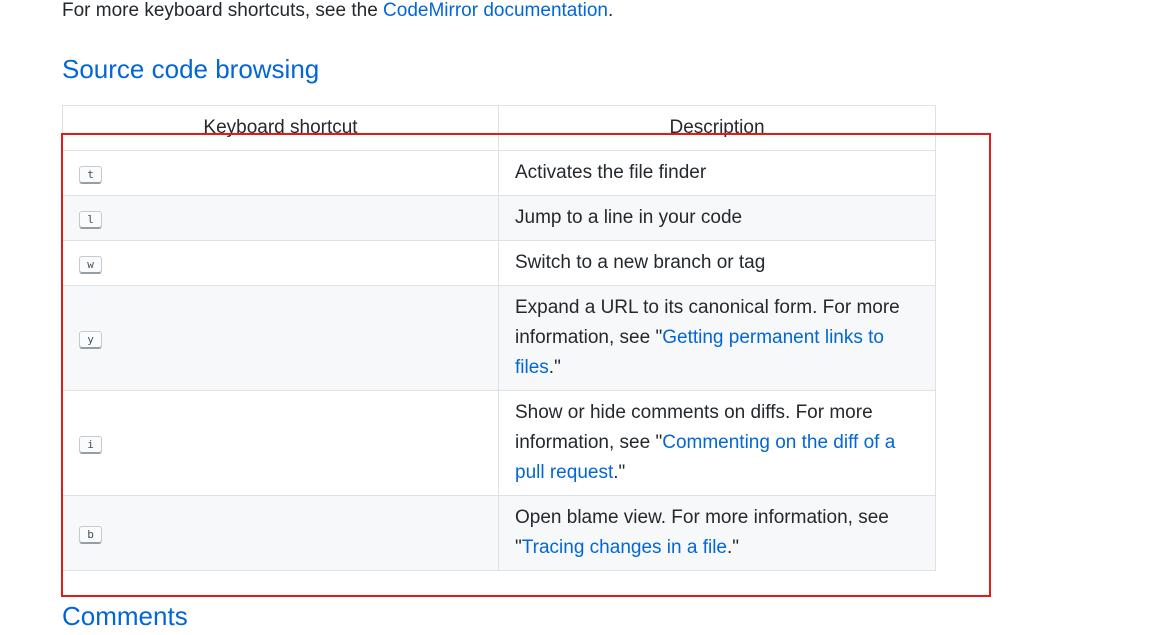 Image resolution: width=1152 pixels, height=635 pixels. I want to click on shortcut-cell: l, so click(280, 218).